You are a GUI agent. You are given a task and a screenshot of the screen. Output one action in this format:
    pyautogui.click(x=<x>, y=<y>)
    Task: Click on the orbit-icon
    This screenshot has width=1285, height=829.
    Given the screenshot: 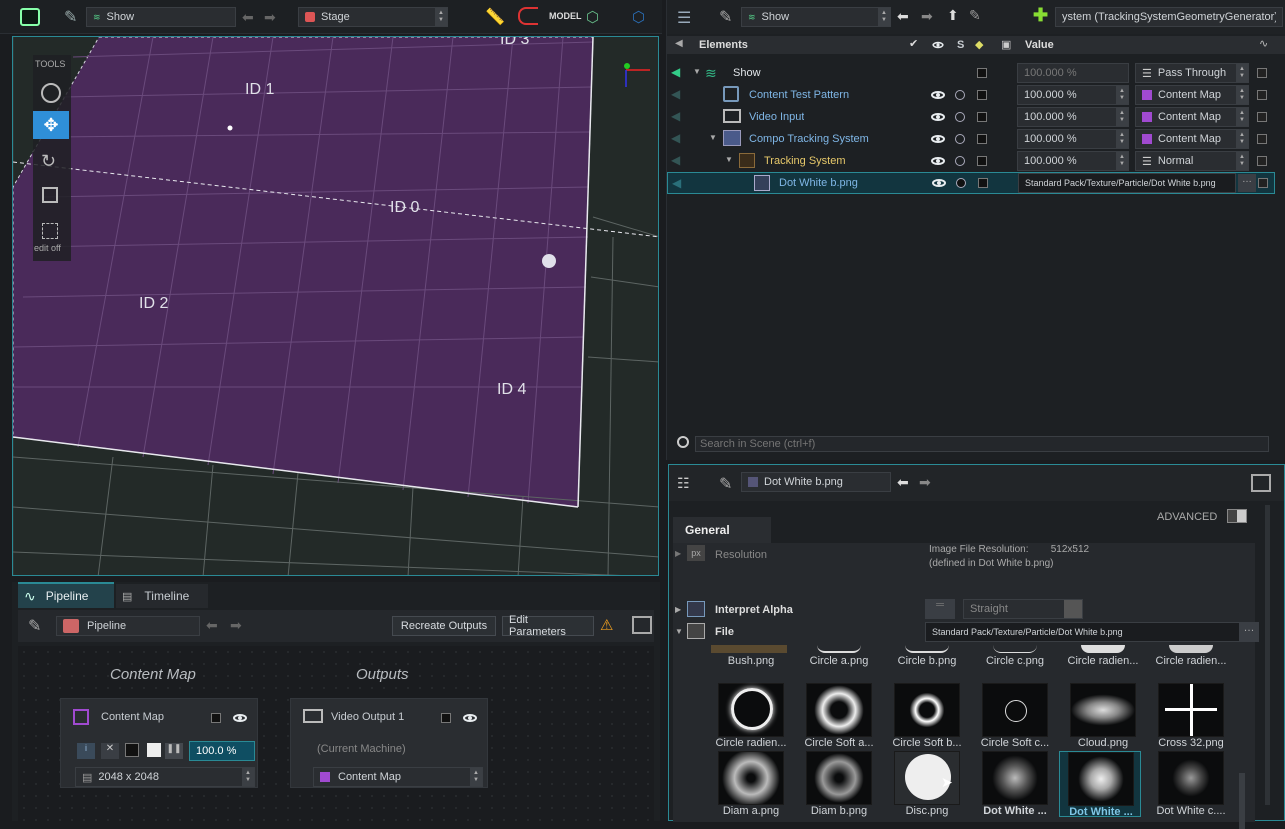 What is the action you would take?
    pyautogui.click(x=51, y=93)
    